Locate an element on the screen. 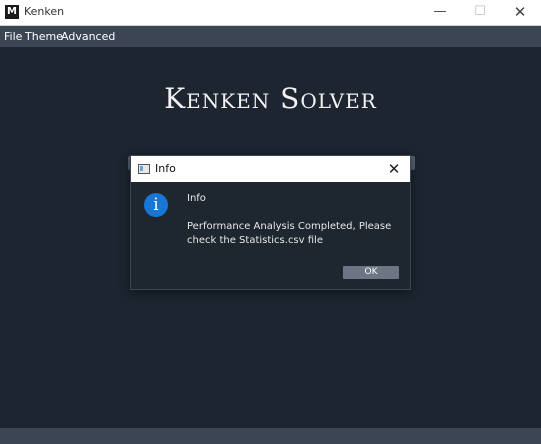  menu-theme: Theme is located at coordinates (44, 36).